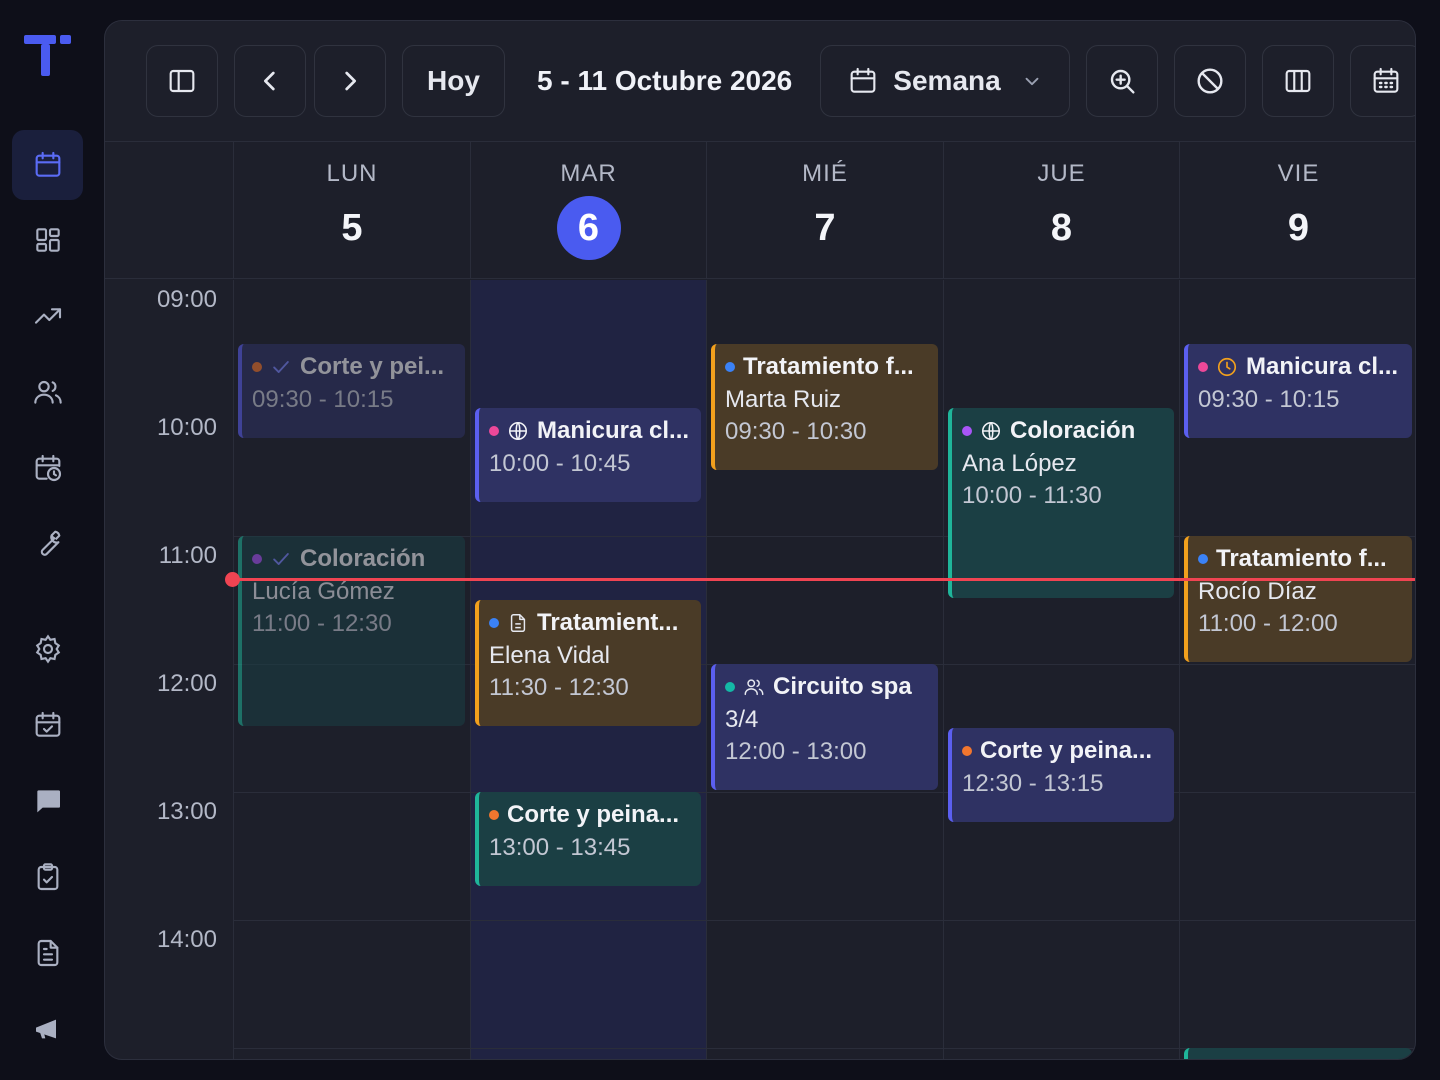 This screenshot has width=1440, height=1080. What do you see at coordinates (783, 399) in the screenshot?
I see `client-name: Marta Ruiz` at bounding box center [783, 399].